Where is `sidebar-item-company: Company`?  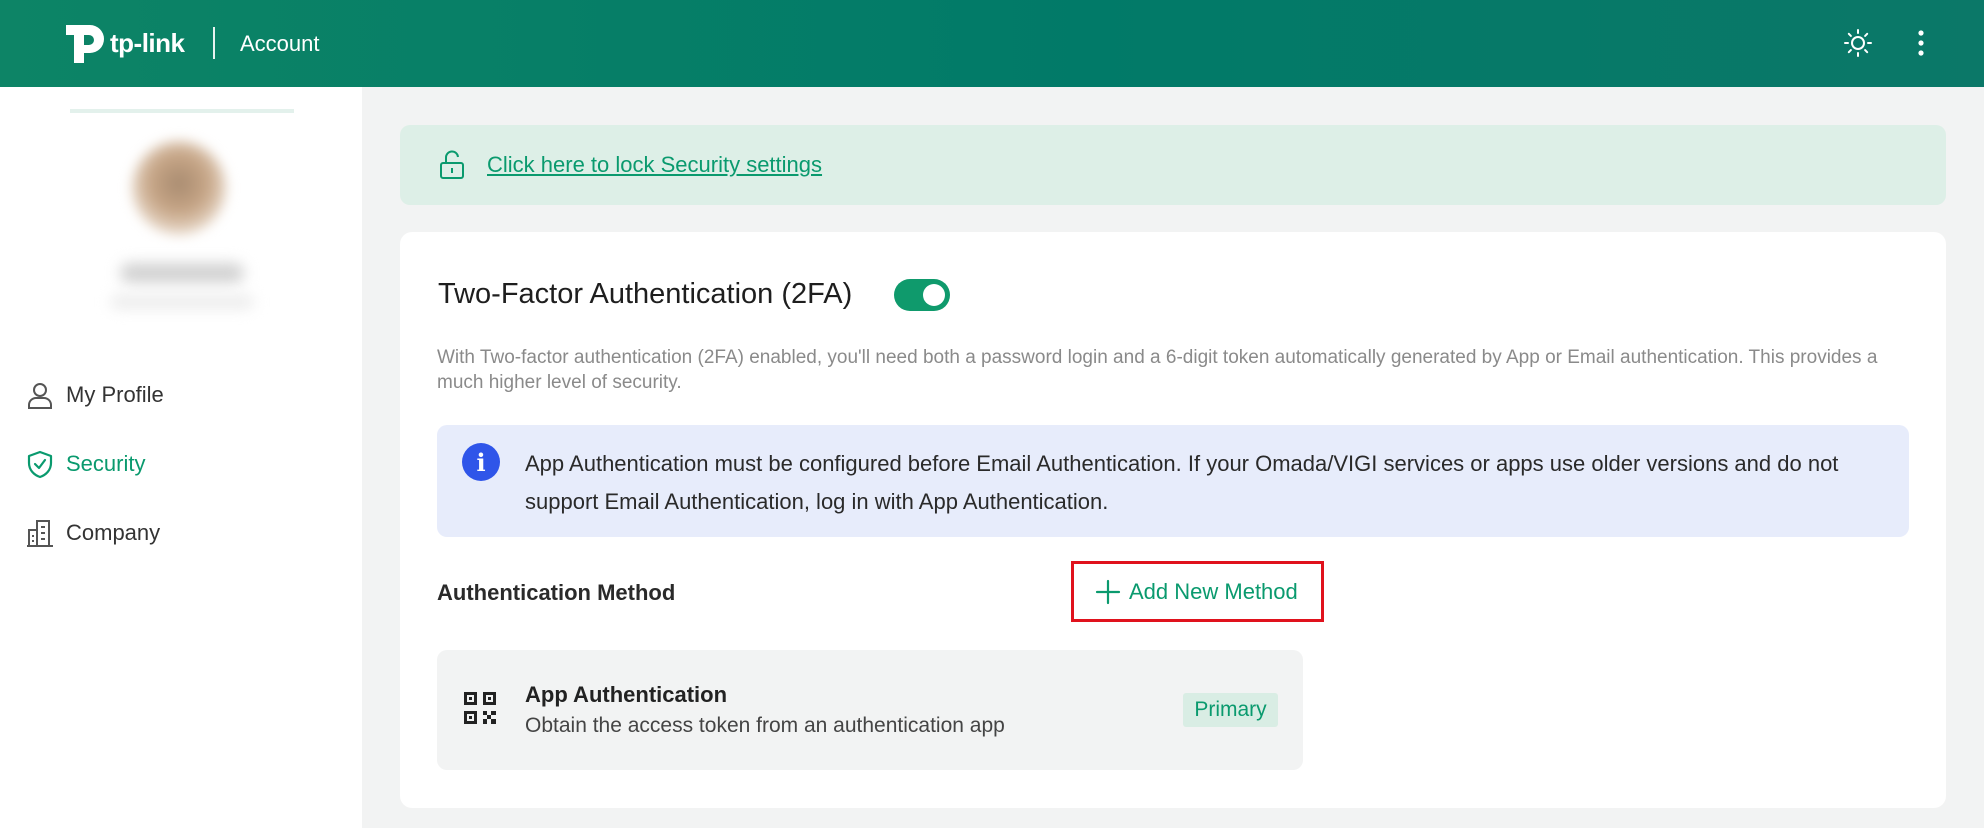
sidebar-item-company: Company is located at coordinates (184, 533).